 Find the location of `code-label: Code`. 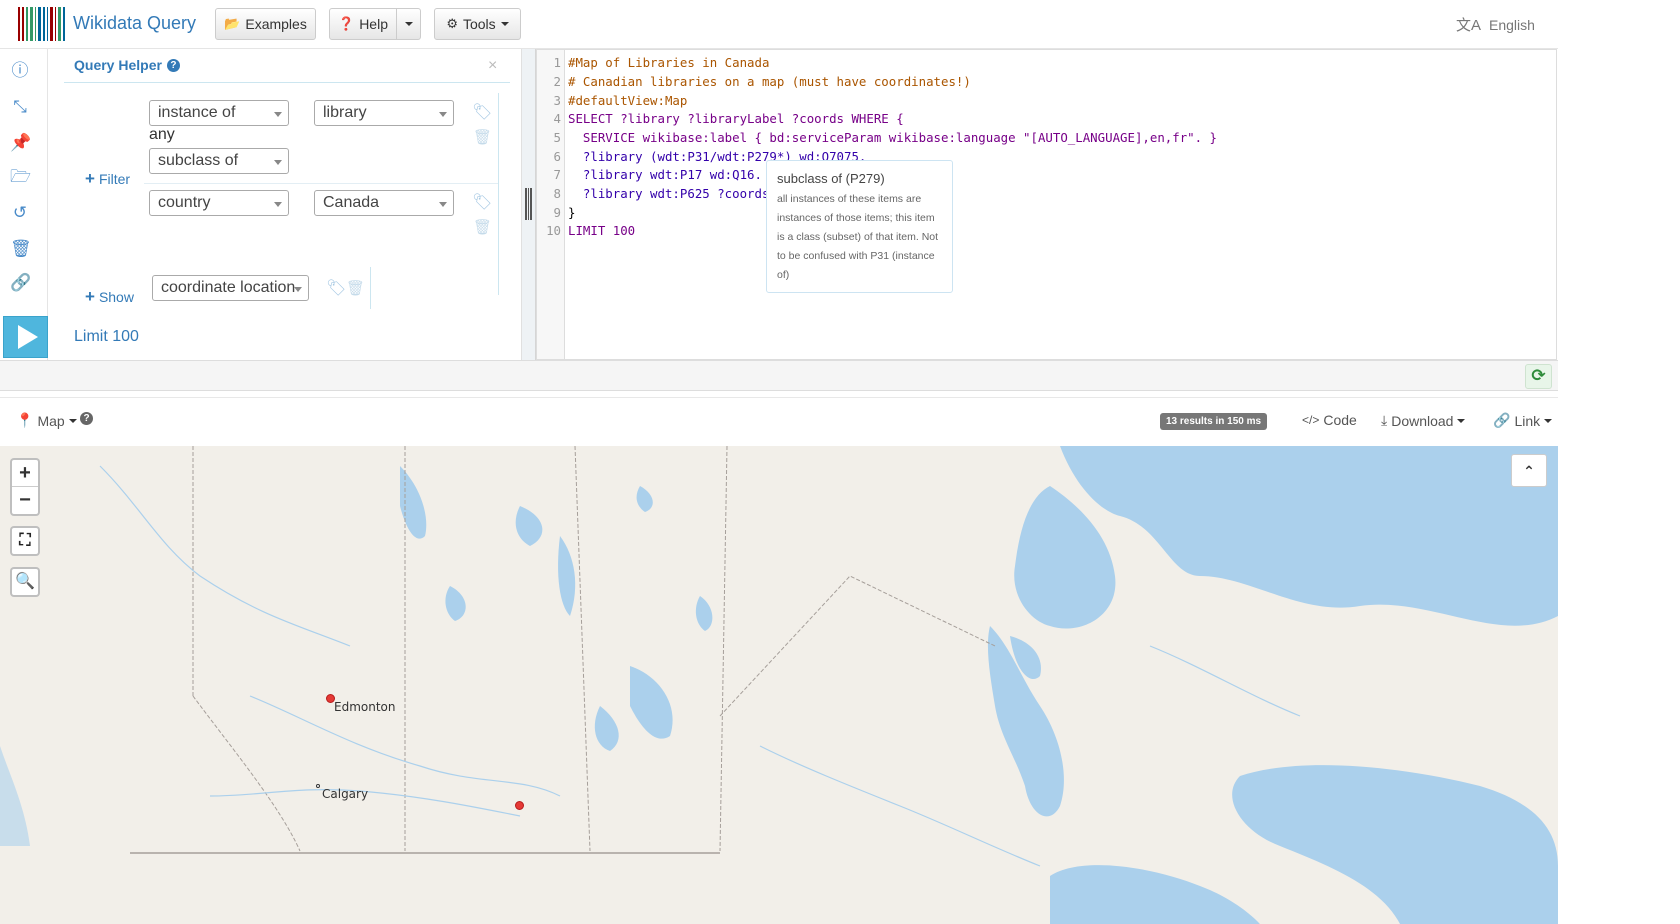

code-label: Code is located at coordinates (1340, 420).